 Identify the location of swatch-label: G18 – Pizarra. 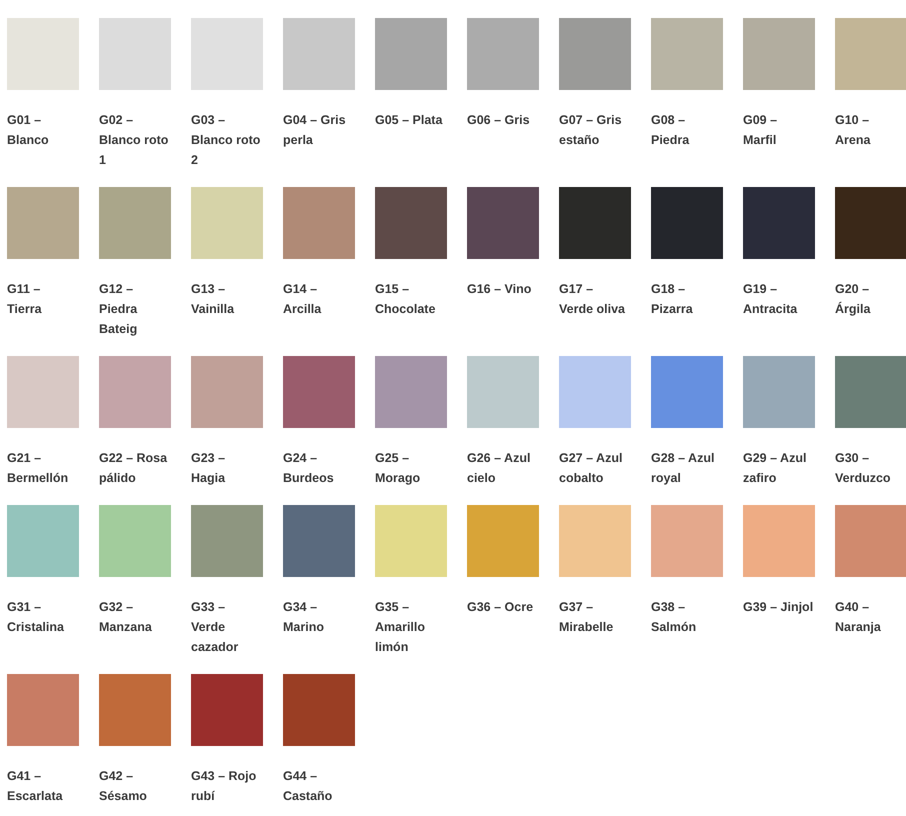
(672, 299).